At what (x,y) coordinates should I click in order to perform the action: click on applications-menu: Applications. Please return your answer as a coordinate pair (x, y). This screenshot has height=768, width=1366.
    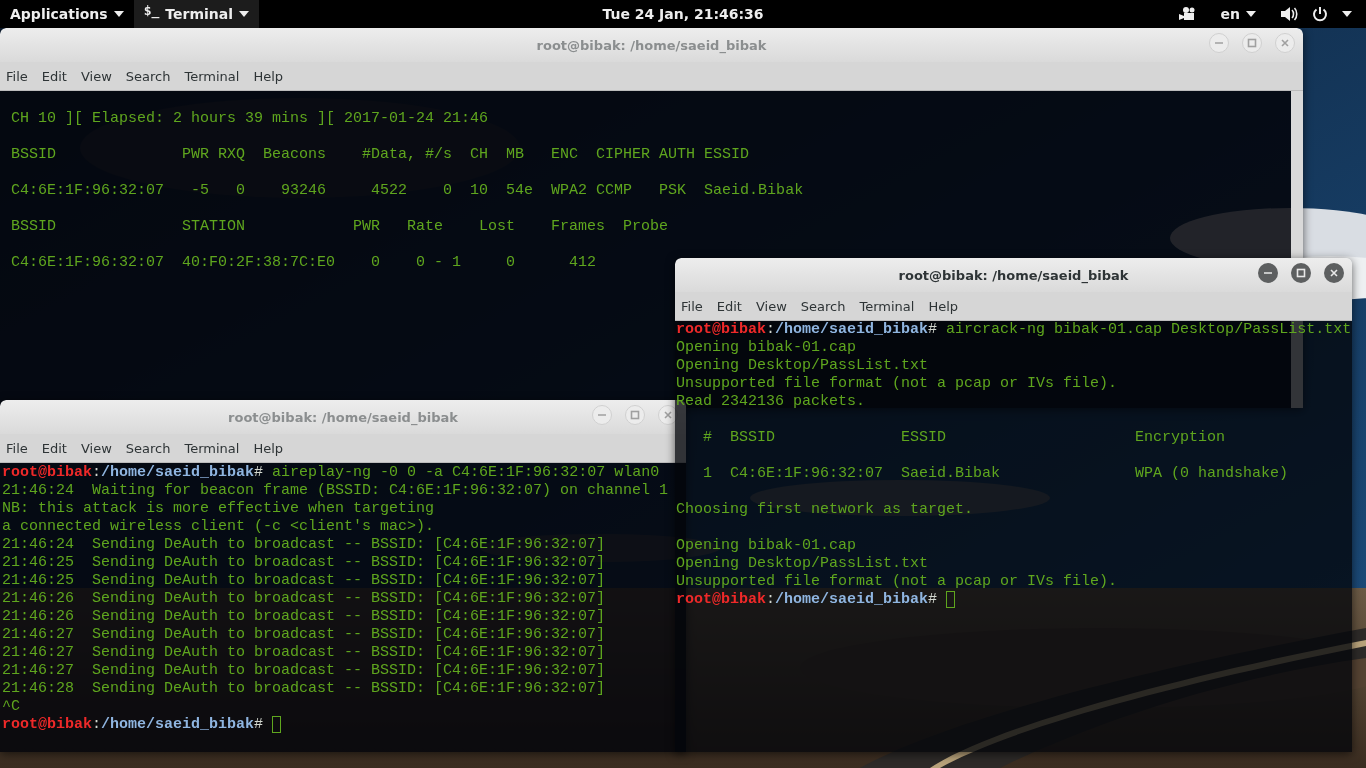
    Looking at the image, I should click on (67, 14).